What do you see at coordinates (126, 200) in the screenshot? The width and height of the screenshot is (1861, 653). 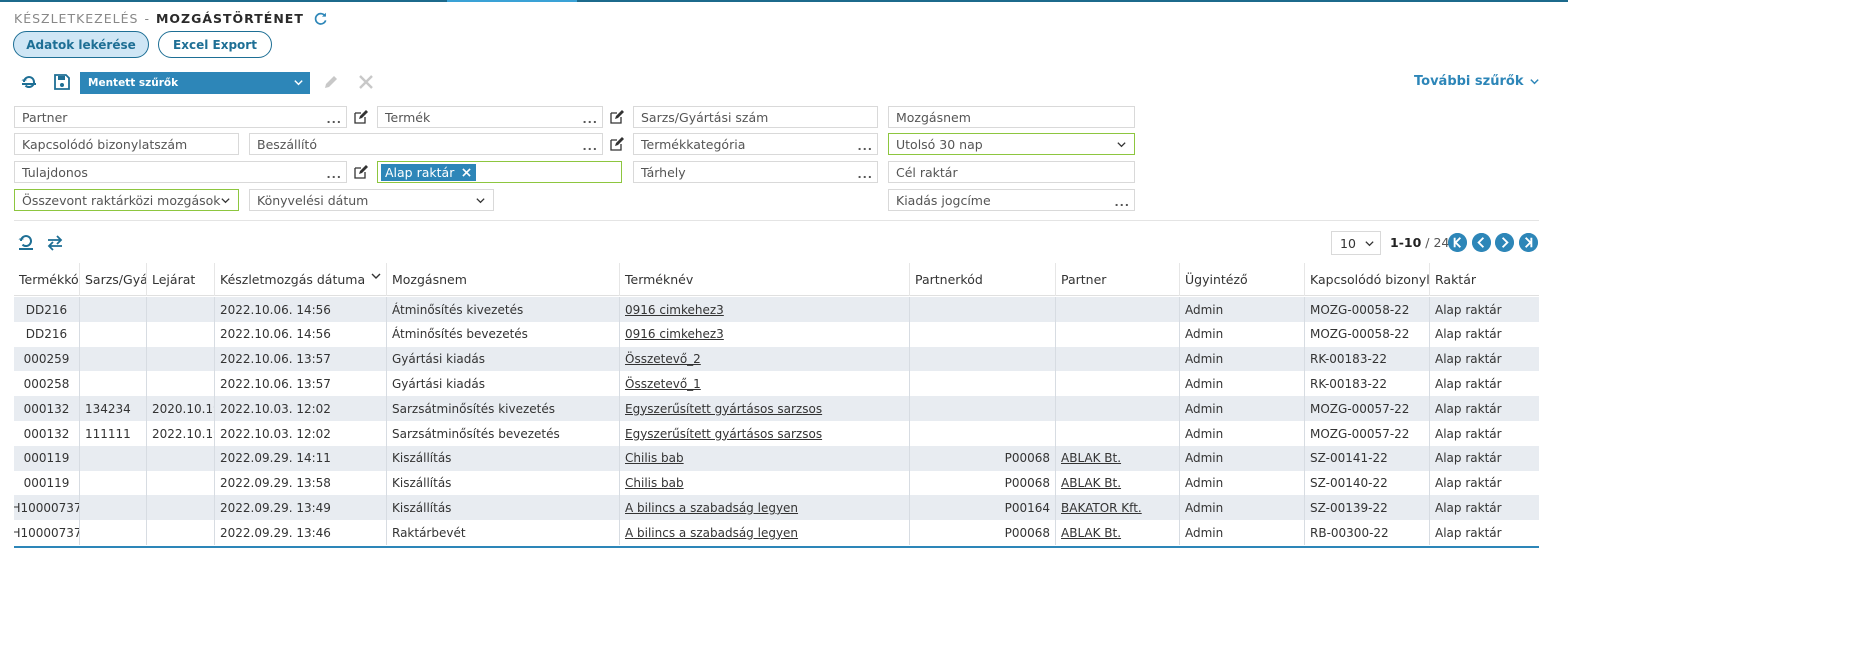 I see `merged-movements-select: Összevont raktárközi mozgások` at bounding box center [126, 200].